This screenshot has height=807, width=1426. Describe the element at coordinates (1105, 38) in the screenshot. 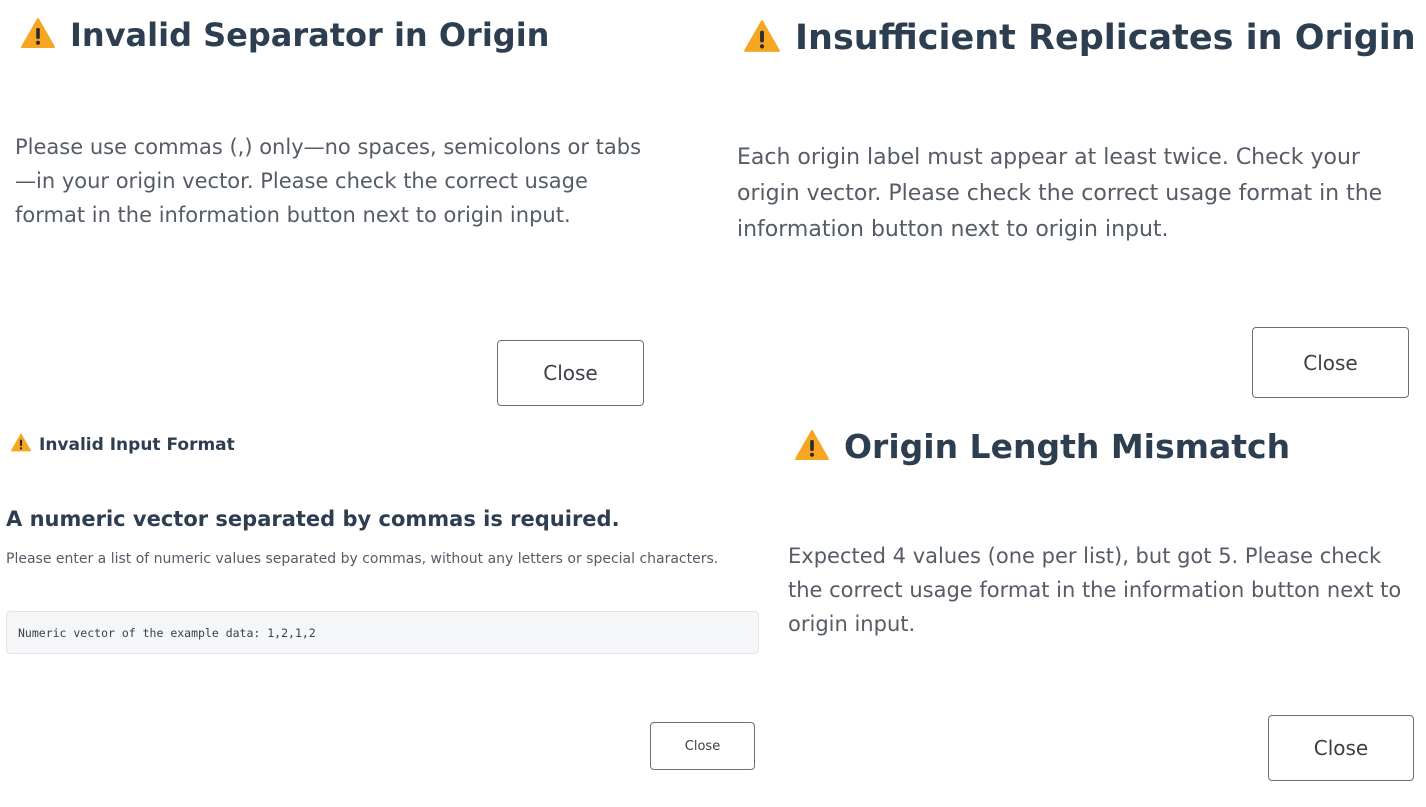

I see `dialog-title: Insufficient Replicates in Origin` at that location.